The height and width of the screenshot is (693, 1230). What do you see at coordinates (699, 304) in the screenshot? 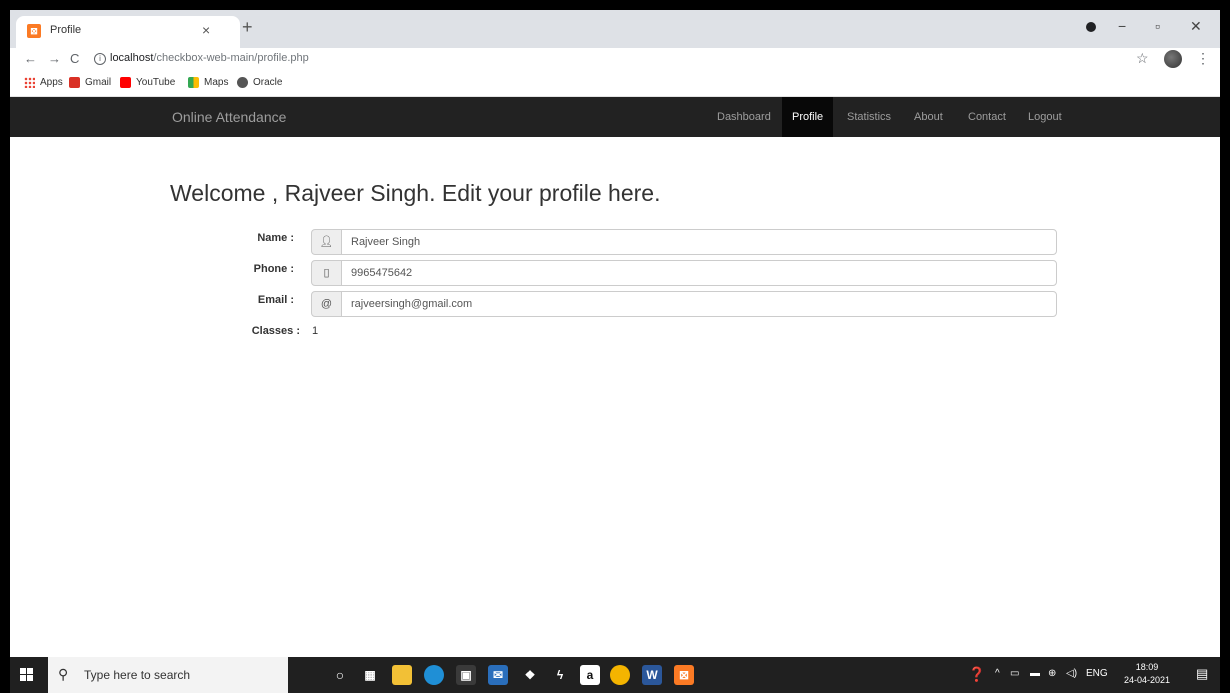
I see `email-field` at bounding box center [699, 304].